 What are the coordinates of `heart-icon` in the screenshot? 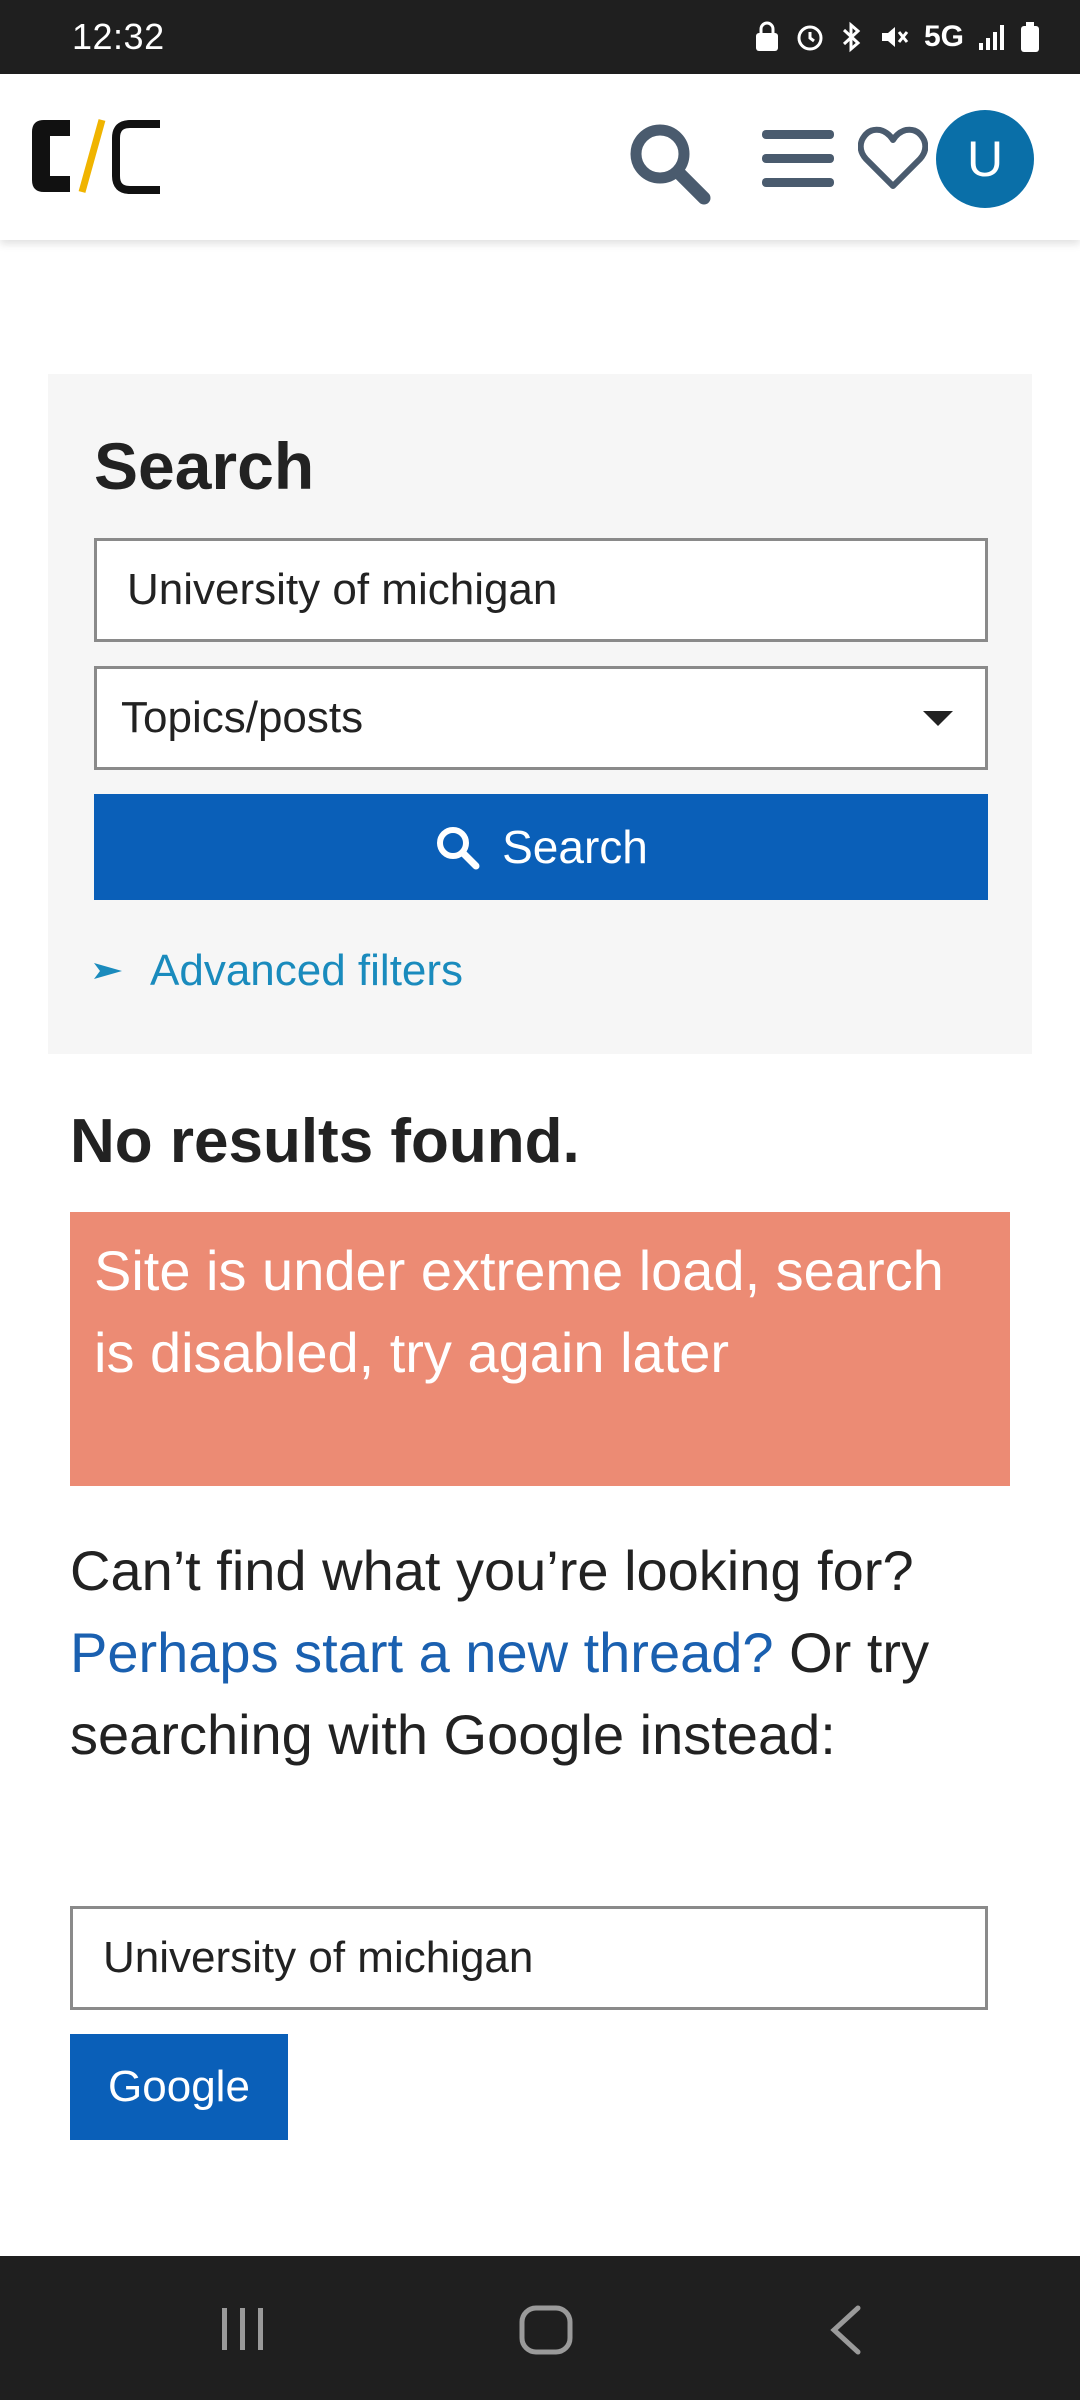 It's located at (893, 159).